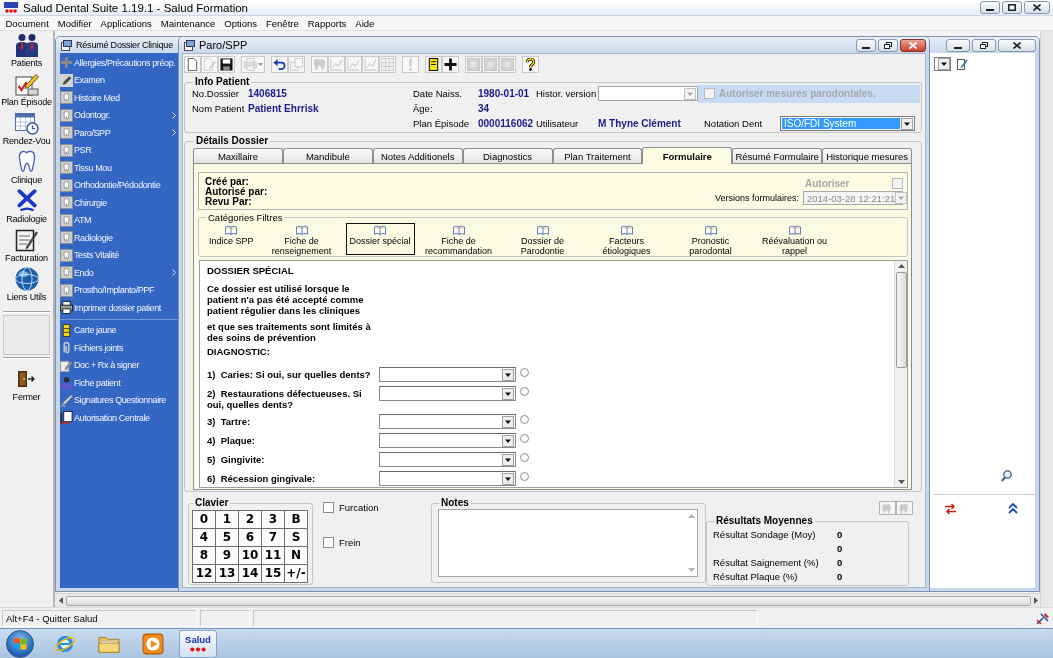 The image size is (1053, 658). I want to click on tab: Mandibule, so click(327, 155).